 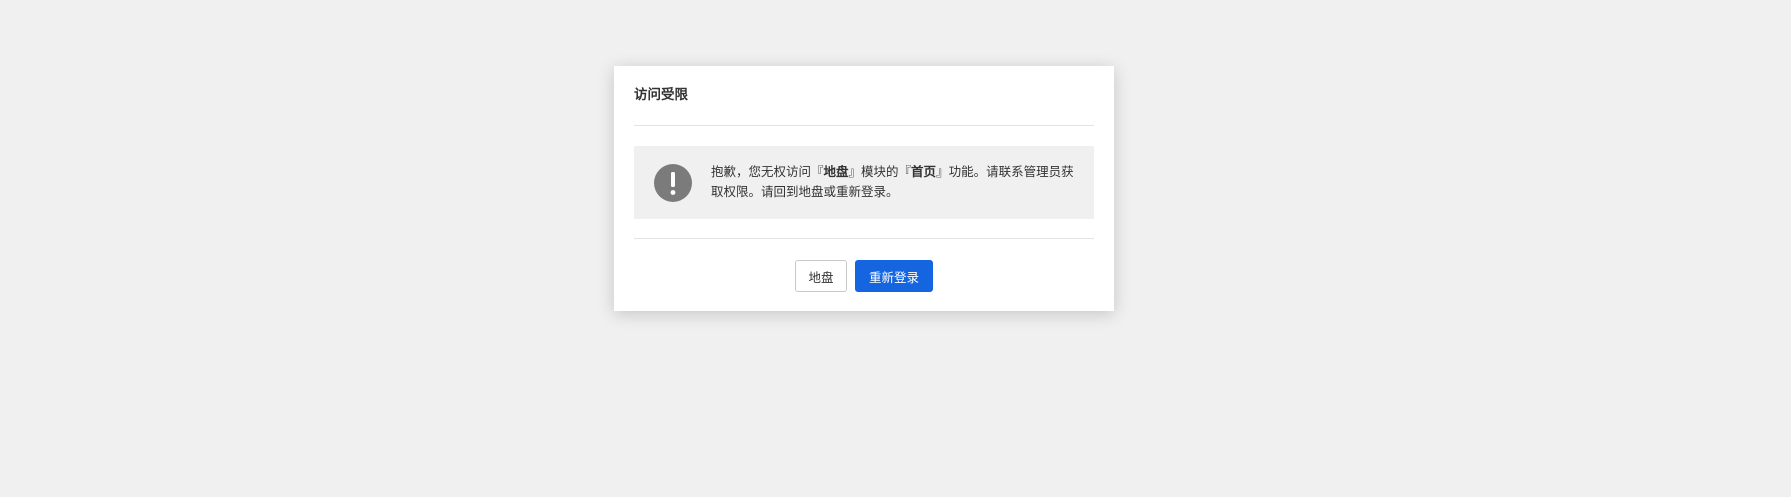 I want to click on relogin-button: 重新登录, so click(x=894, y=276).